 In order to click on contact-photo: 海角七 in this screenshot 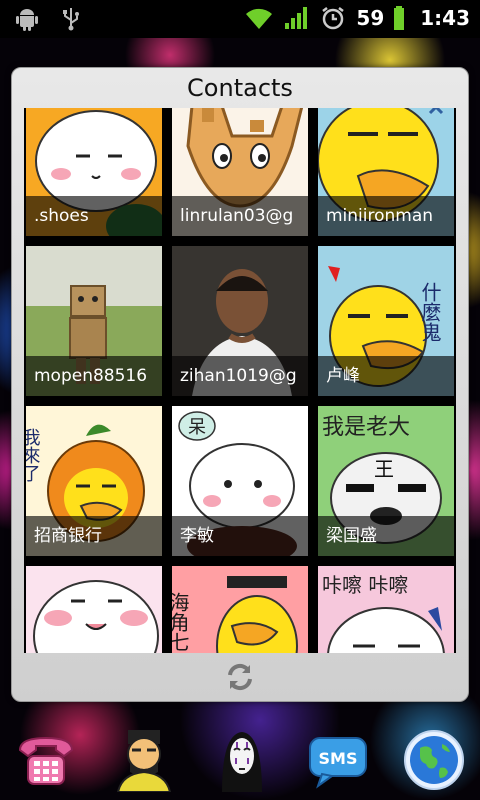, I will do `click(240, 609)`.